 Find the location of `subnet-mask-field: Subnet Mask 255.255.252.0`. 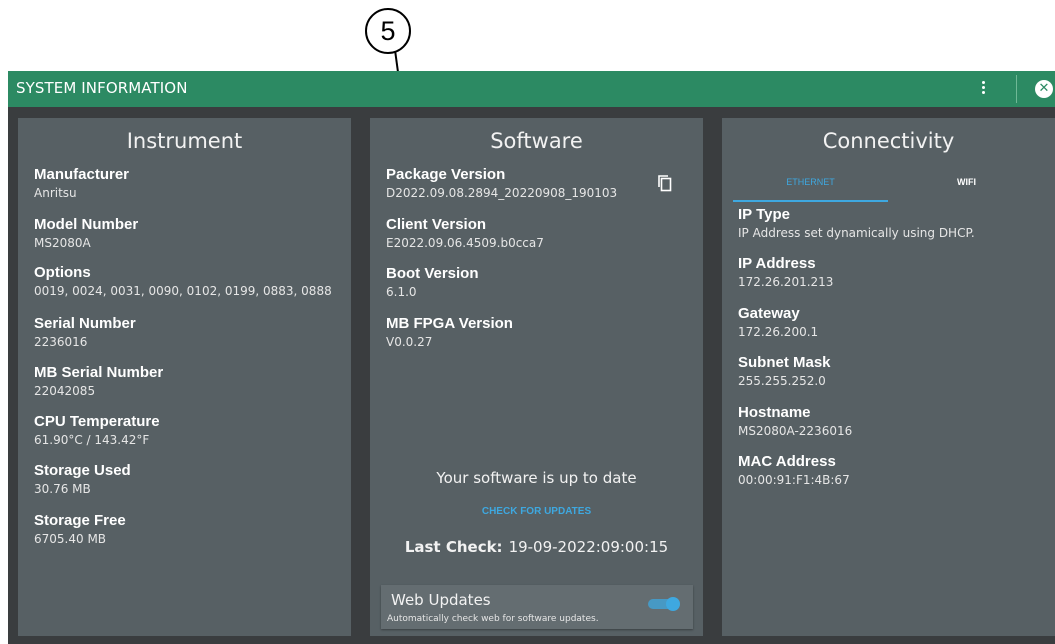

subnet-mask-field: Subnet Mask 255.255.252.0 is located at coordinates (784, 371).